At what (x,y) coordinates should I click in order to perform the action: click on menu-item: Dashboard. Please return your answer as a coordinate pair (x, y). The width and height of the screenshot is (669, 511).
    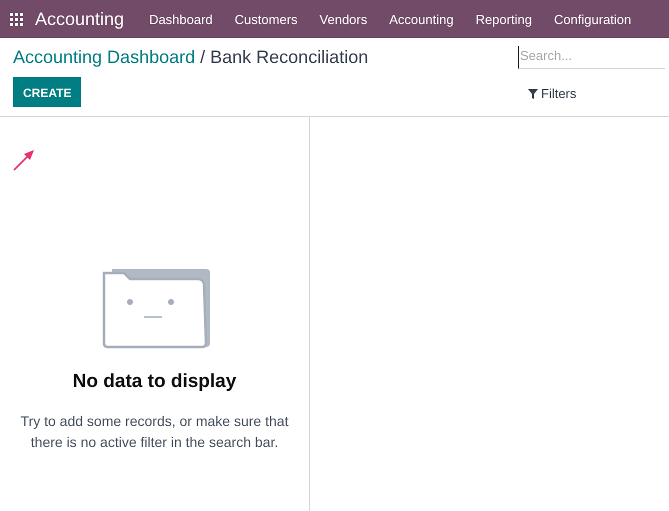
    Looking at the image, I should click on (181, 19).